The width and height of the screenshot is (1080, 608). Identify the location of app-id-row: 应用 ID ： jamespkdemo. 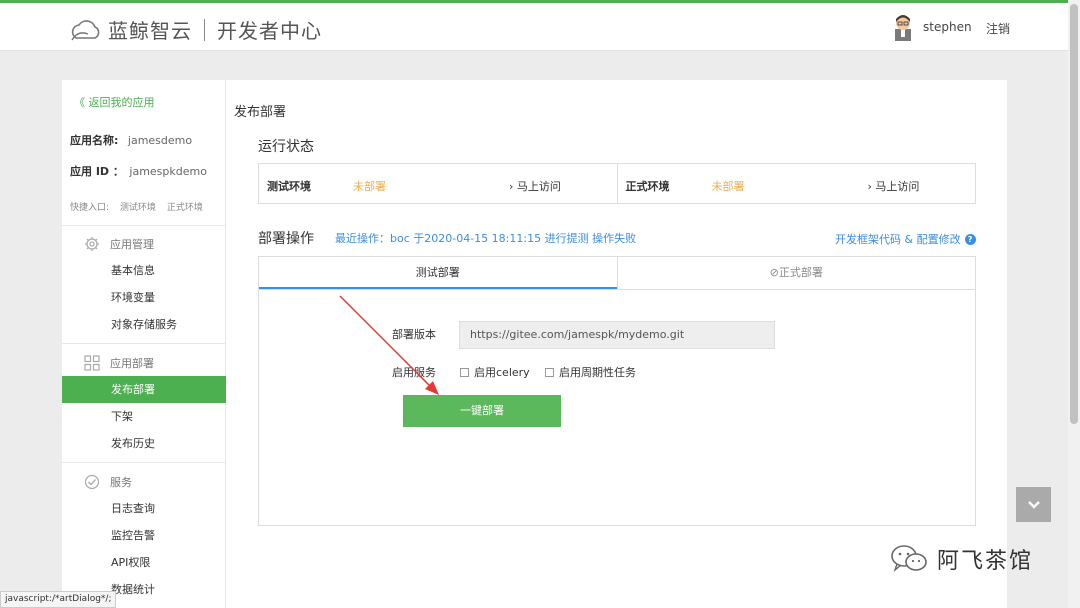
(138, 171).